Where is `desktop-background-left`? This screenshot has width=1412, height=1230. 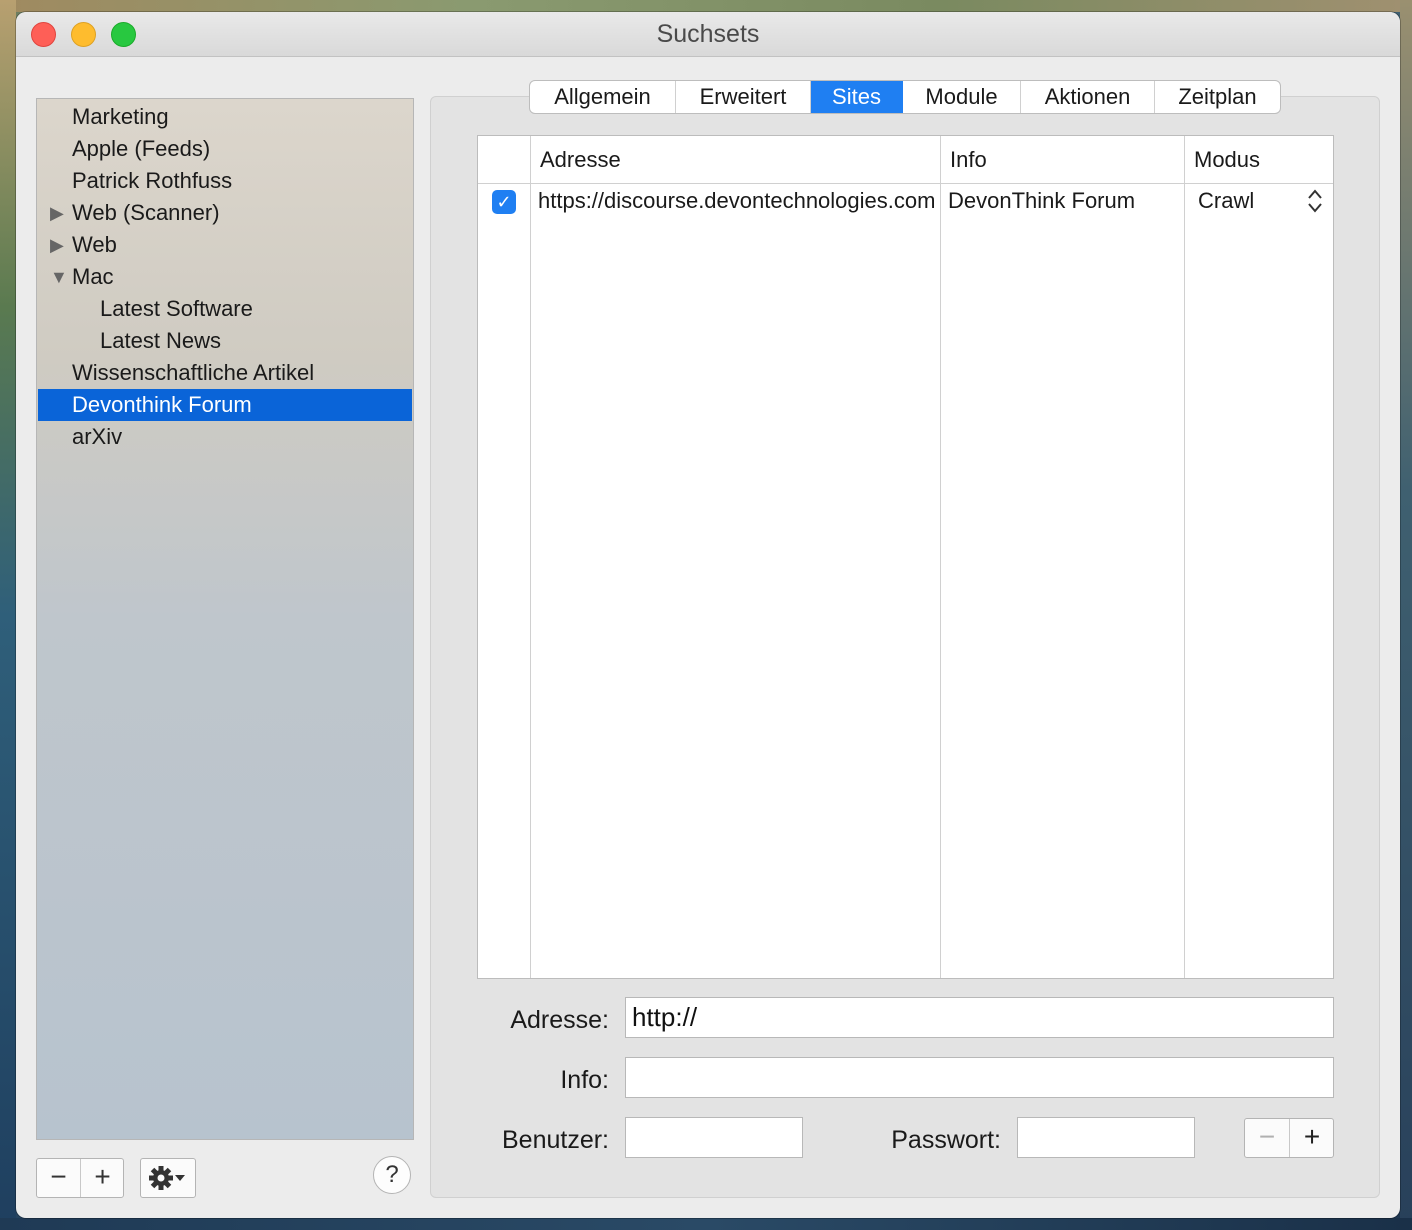
desktop-background-left is located at coordinates (8, 615).